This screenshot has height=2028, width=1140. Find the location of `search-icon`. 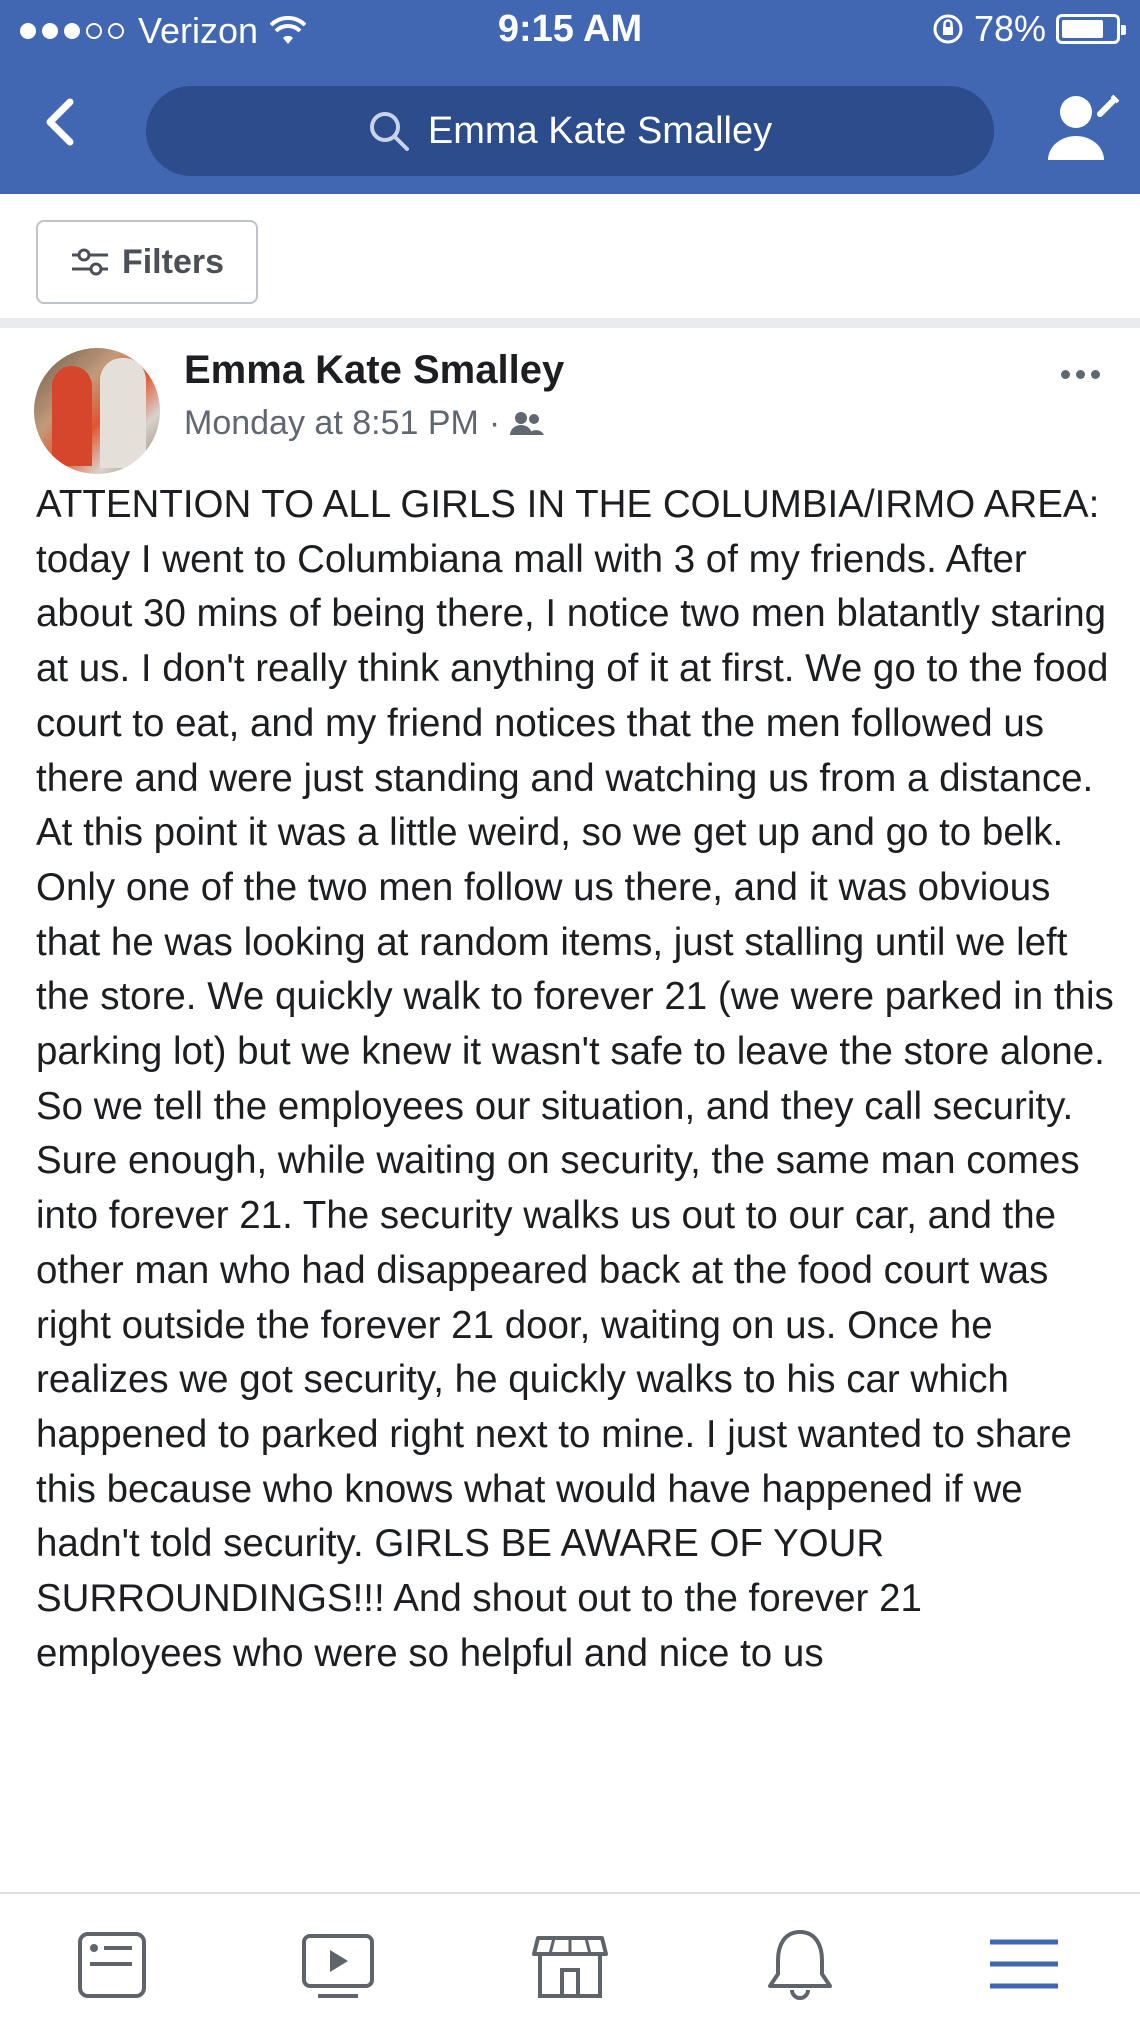

search-icon is located at coordinates (389, 131).